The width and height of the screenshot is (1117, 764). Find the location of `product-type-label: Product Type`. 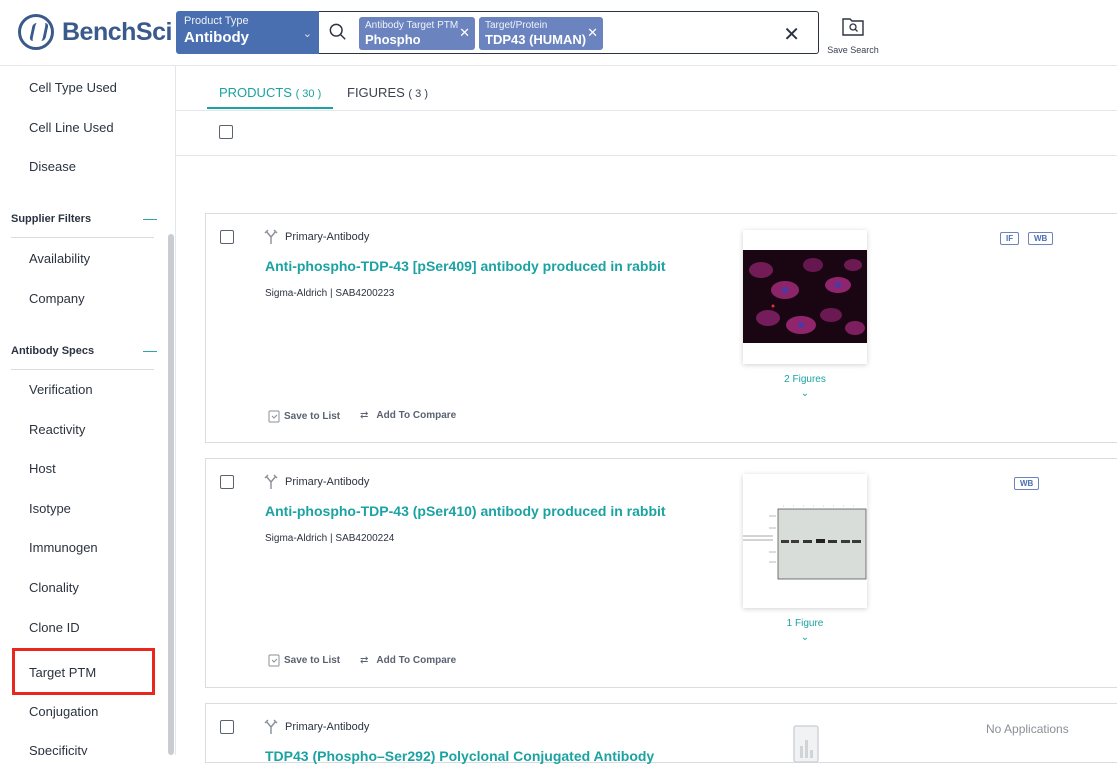

product-type-label: Product Type is located at coordinates (216, 21).